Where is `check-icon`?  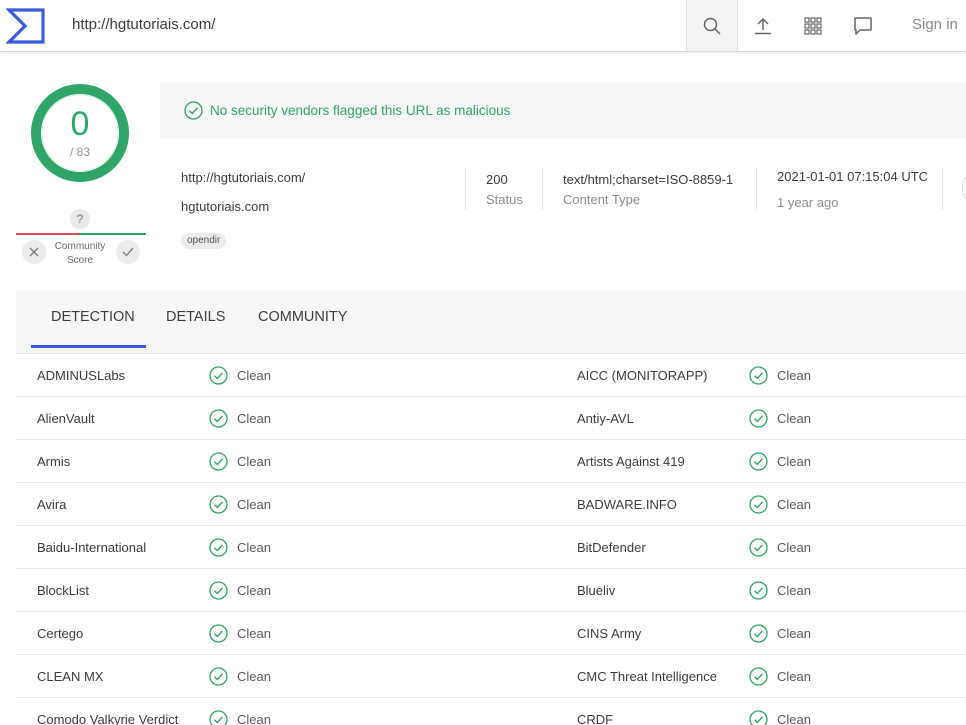
check-icon is located at coordinates (128, 252).